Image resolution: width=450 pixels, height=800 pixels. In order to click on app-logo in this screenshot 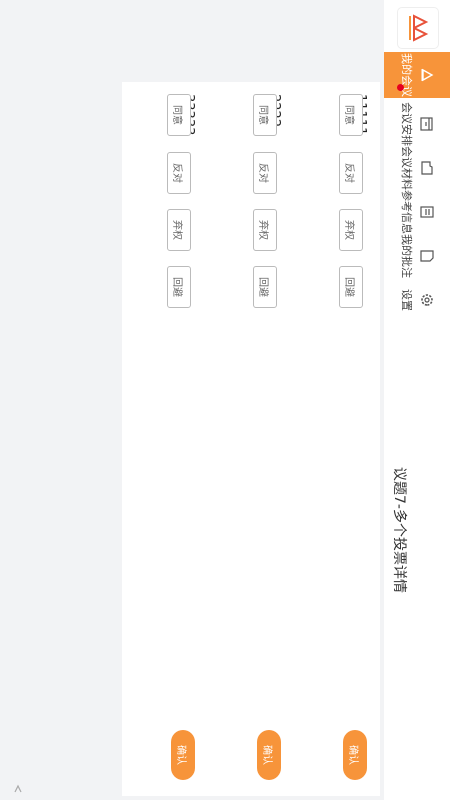, I will do `click(418, 28)`.